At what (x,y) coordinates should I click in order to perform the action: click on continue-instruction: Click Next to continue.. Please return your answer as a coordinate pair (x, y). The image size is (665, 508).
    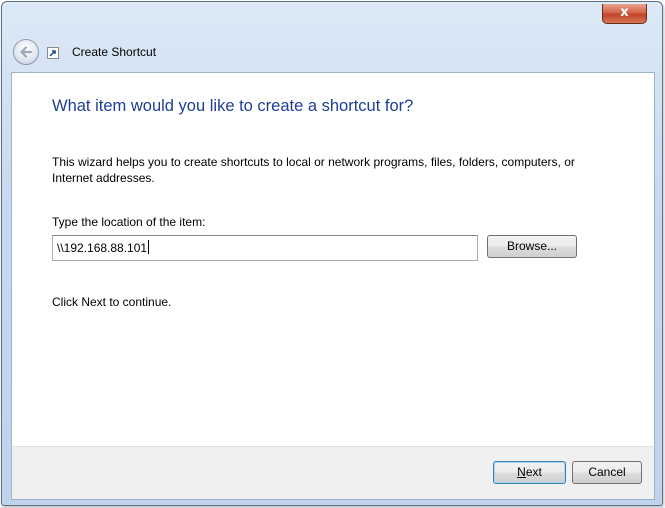
    Looking at the image, I should click on (112, 302).